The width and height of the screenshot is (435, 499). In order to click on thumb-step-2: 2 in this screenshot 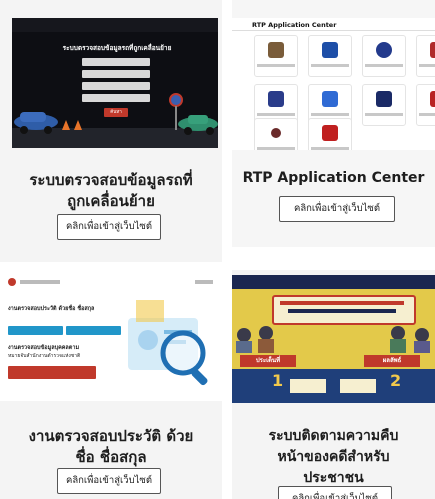, I will do `click(396, 380)`.